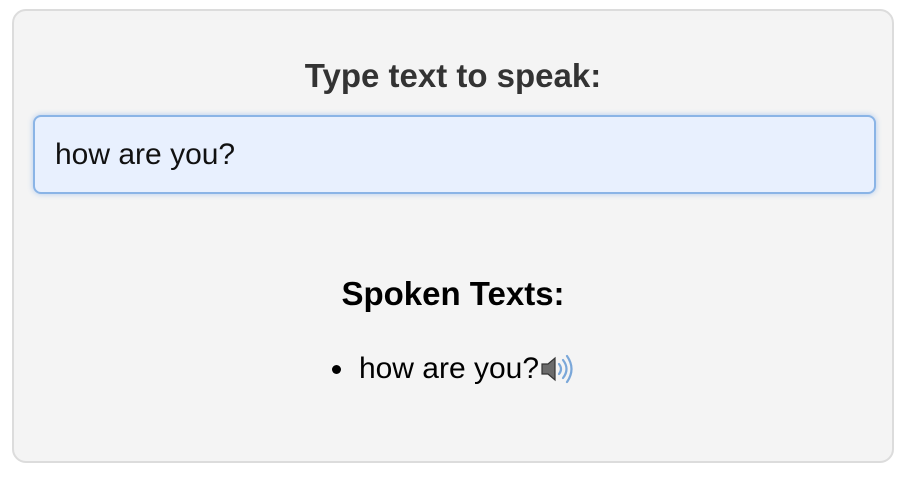  I want to click on bullet-icon, so click(336, 369).